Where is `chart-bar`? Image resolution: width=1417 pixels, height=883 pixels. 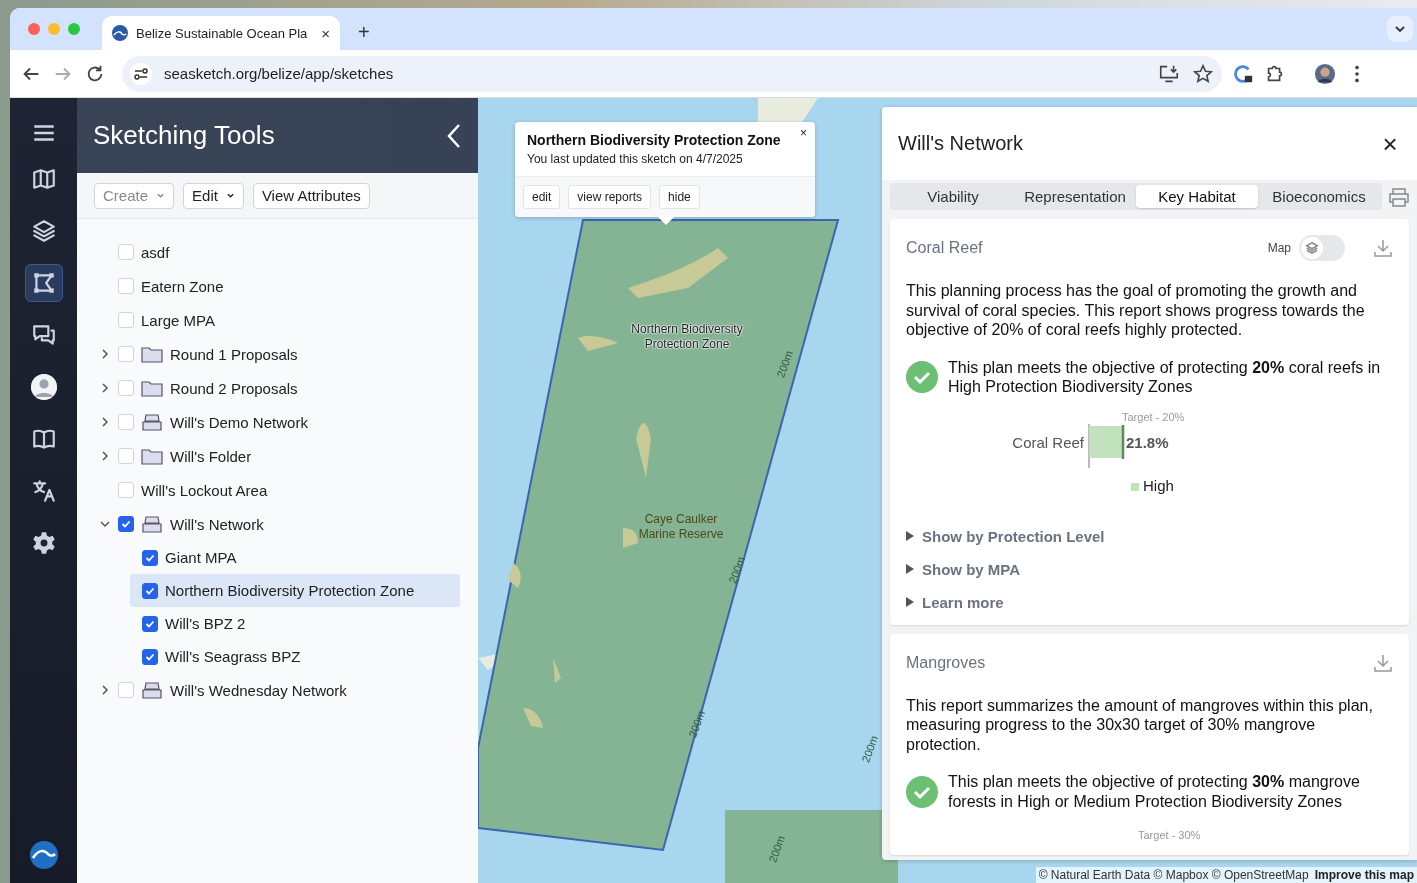
chart-bar is located at coordinates (1106, 441).